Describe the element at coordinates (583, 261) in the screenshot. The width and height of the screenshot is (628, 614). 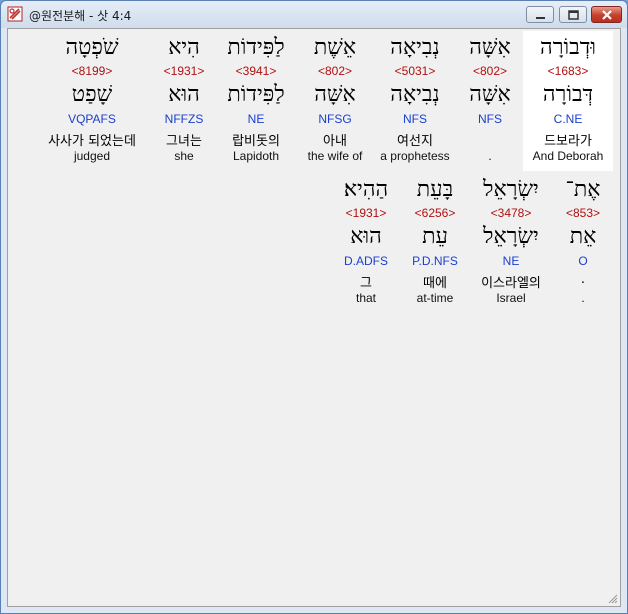
I see `morphology-code: O` at that location.